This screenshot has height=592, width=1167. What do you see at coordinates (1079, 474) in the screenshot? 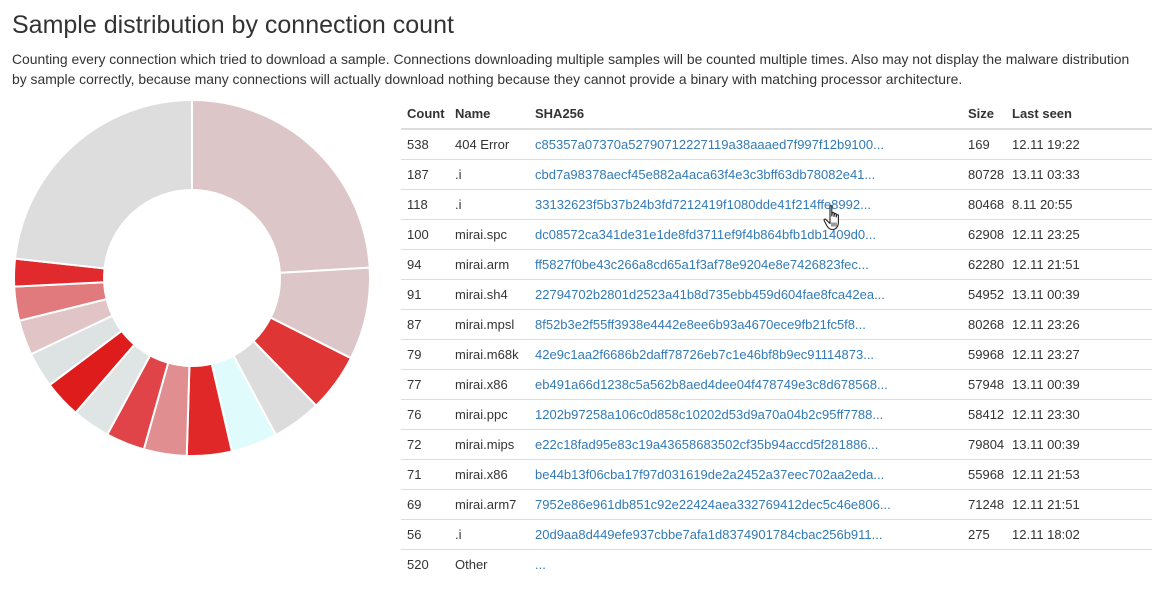
I see `cell-last-seen: 12.11 21:53` at bounding box center [1079, 474].